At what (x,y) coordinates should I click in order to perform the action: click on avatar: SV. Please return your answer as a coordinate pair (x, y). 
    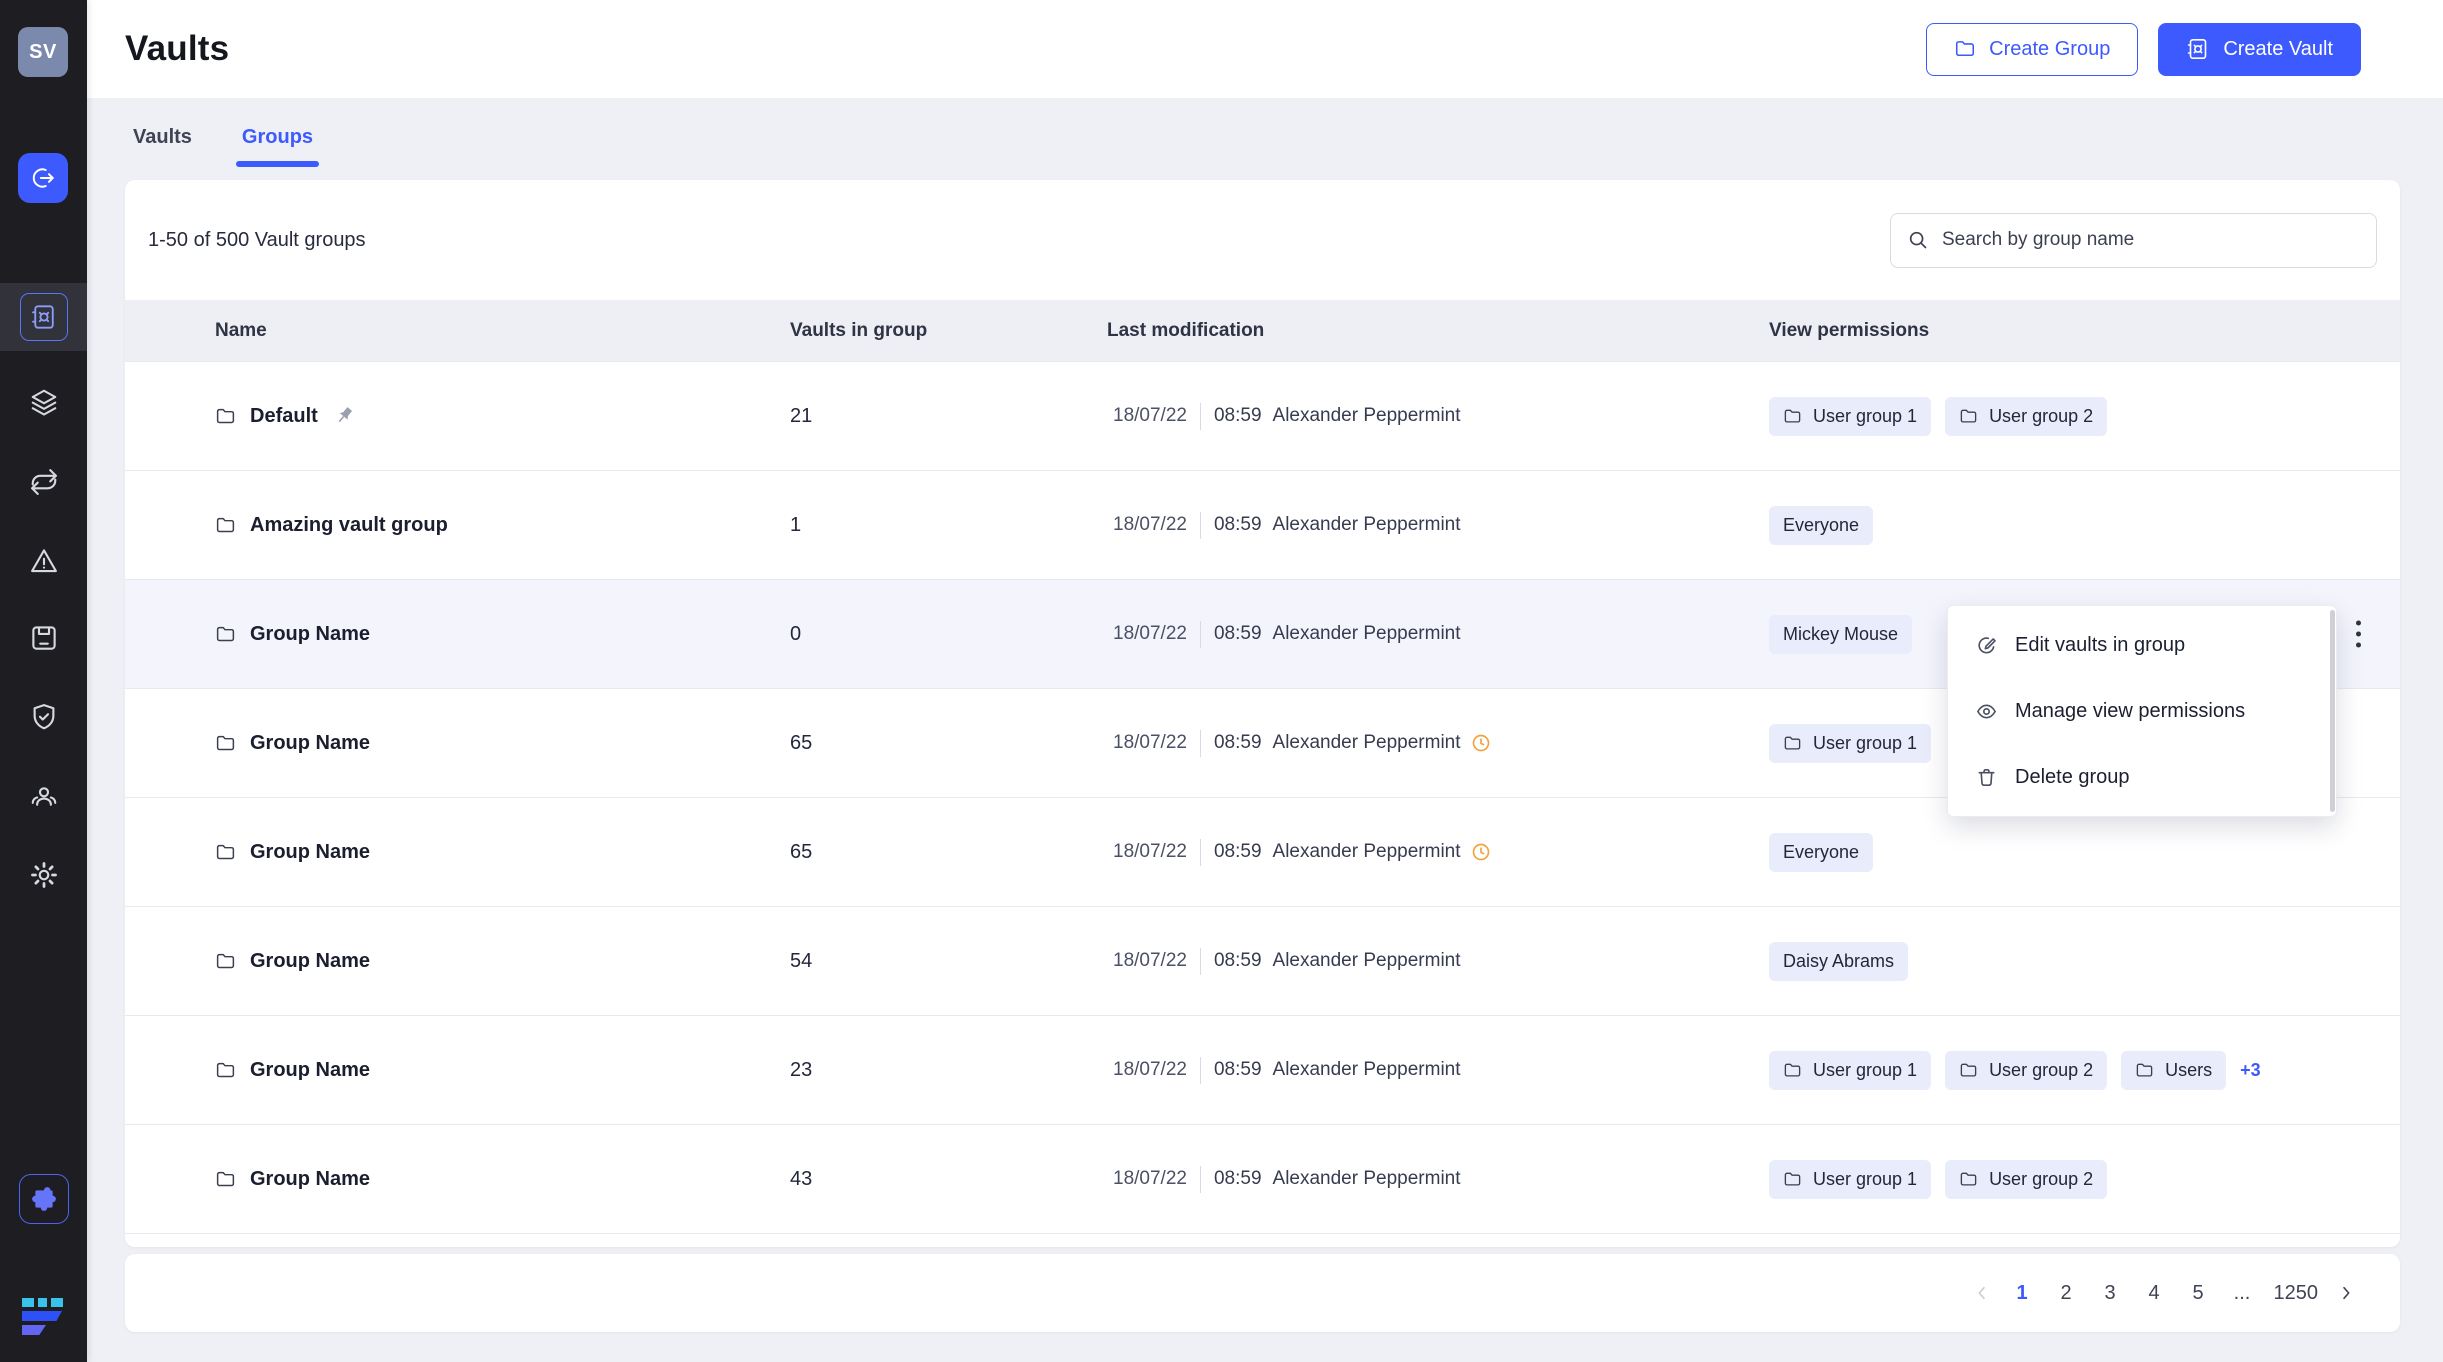
    Looking at the image, I should click on (43, 52).